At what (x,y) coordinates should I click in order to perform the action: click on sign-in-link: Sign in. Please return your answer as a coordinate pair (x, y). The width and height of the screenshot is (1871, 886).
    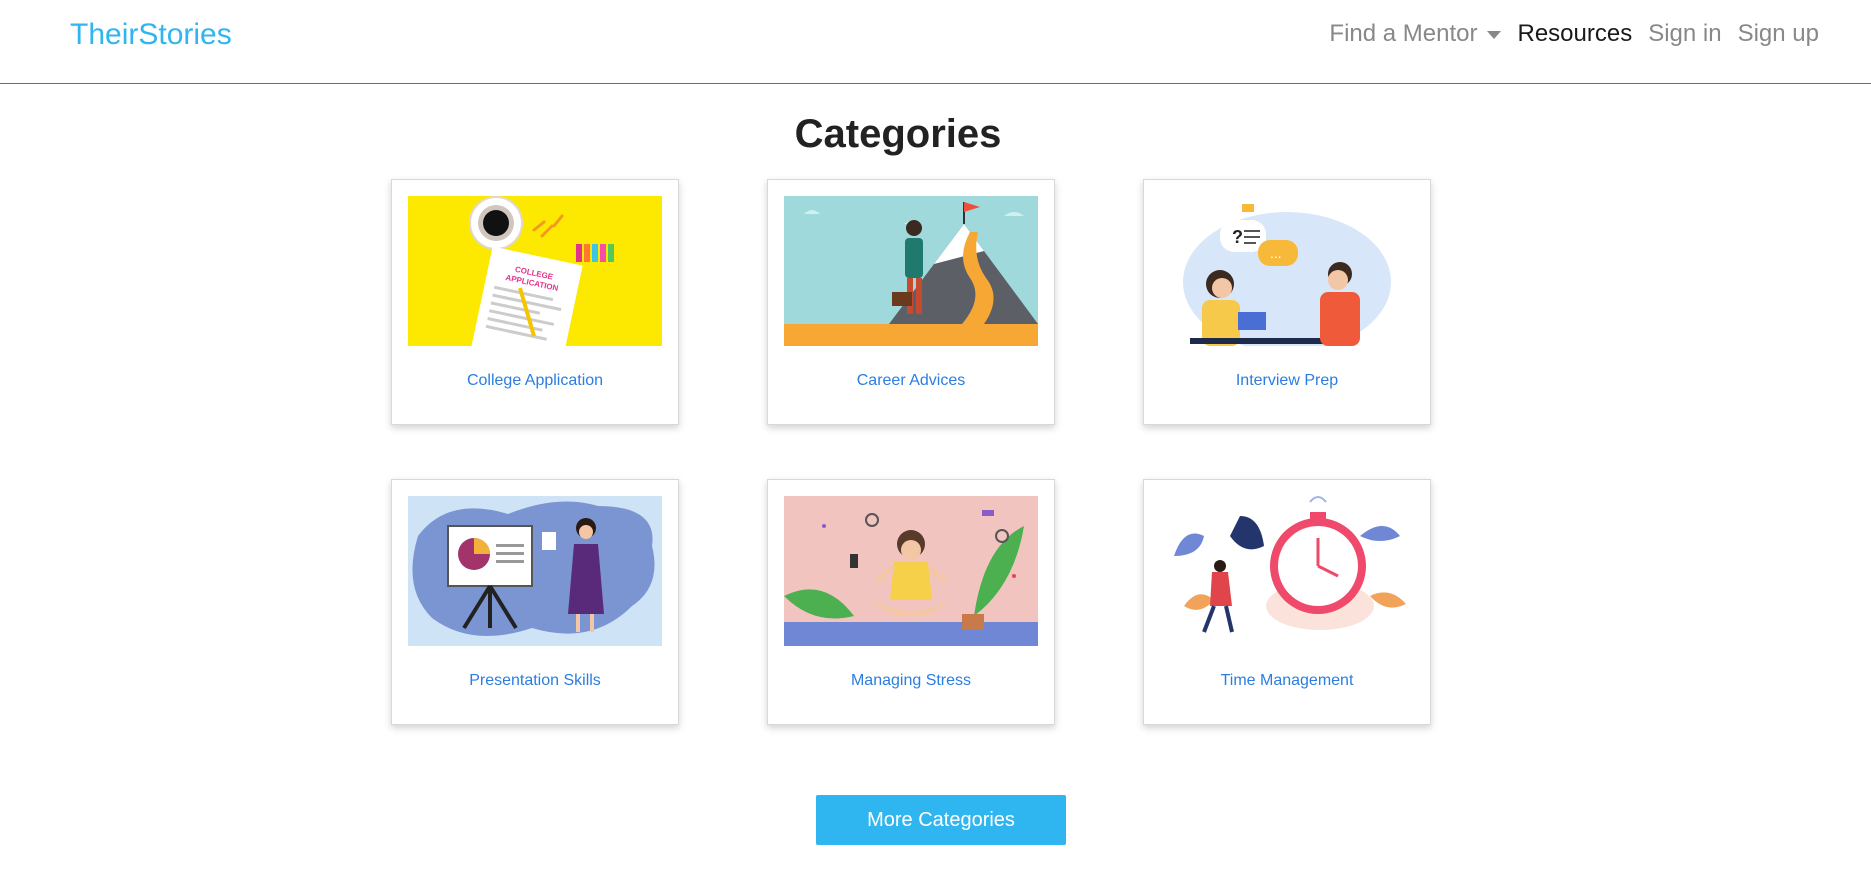
    Looking at the image, I should click on (1684, 34).